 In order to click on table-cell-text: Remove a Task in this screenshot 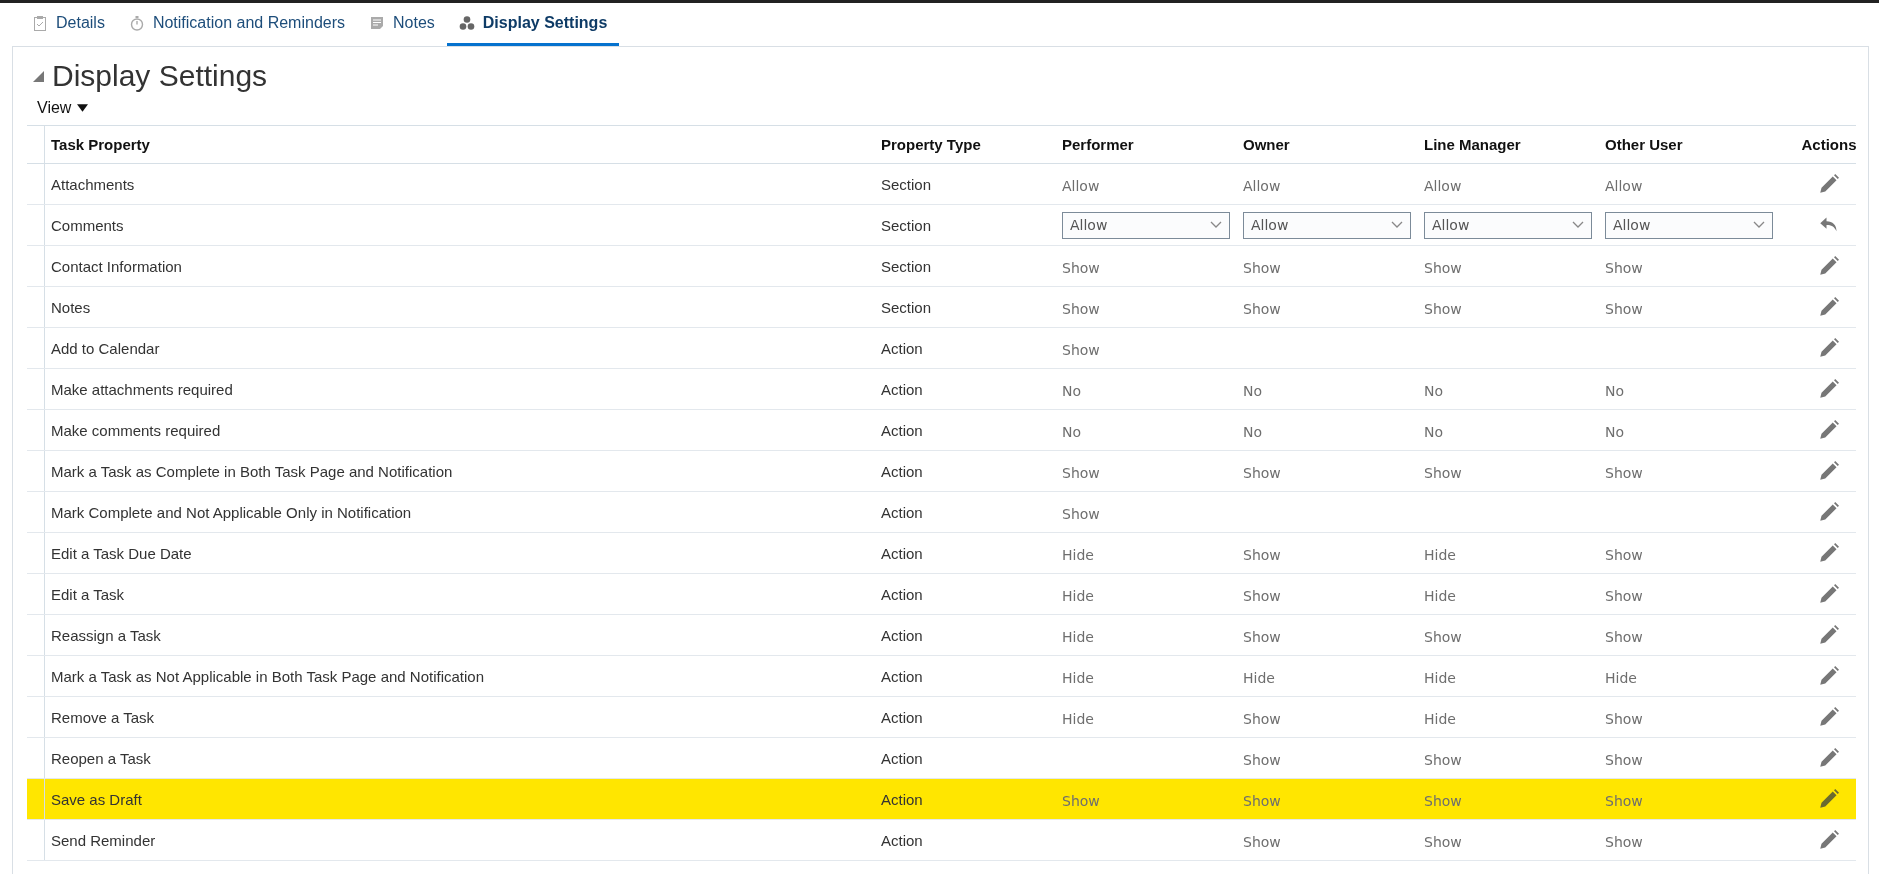, I will do `click(103, 717)`.